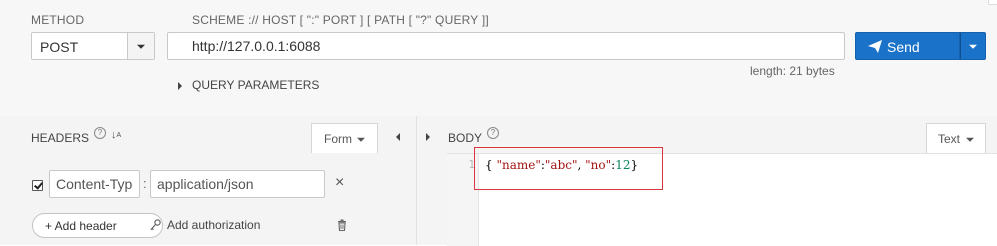 This screenshot has width=997, height=246. I want to click on method-label: METHOD, so click(58, 20).